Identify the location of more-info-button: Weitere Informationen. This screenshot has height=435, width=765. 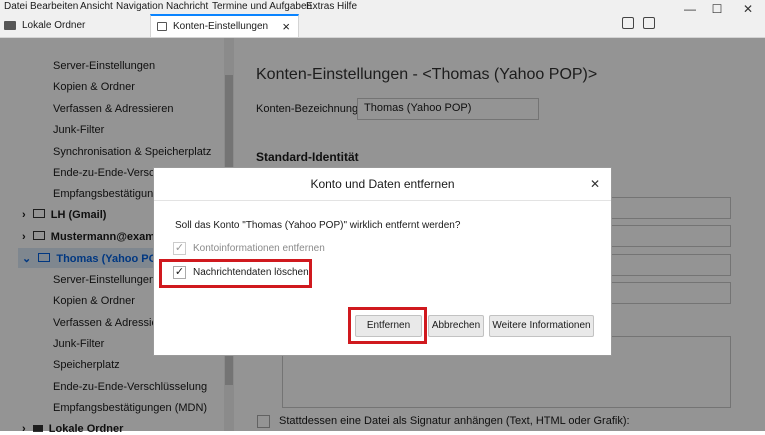
(541, 326).